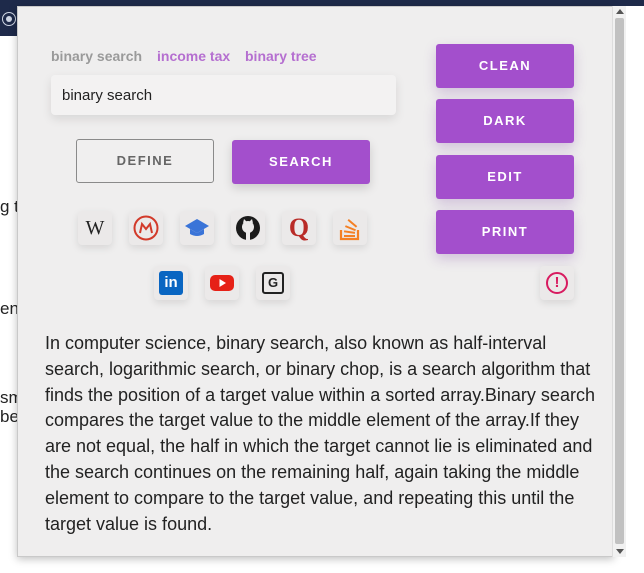 The width and height of the screenshot is (644, 573). I want to click on google-translate-button: G, so click(273, 283).